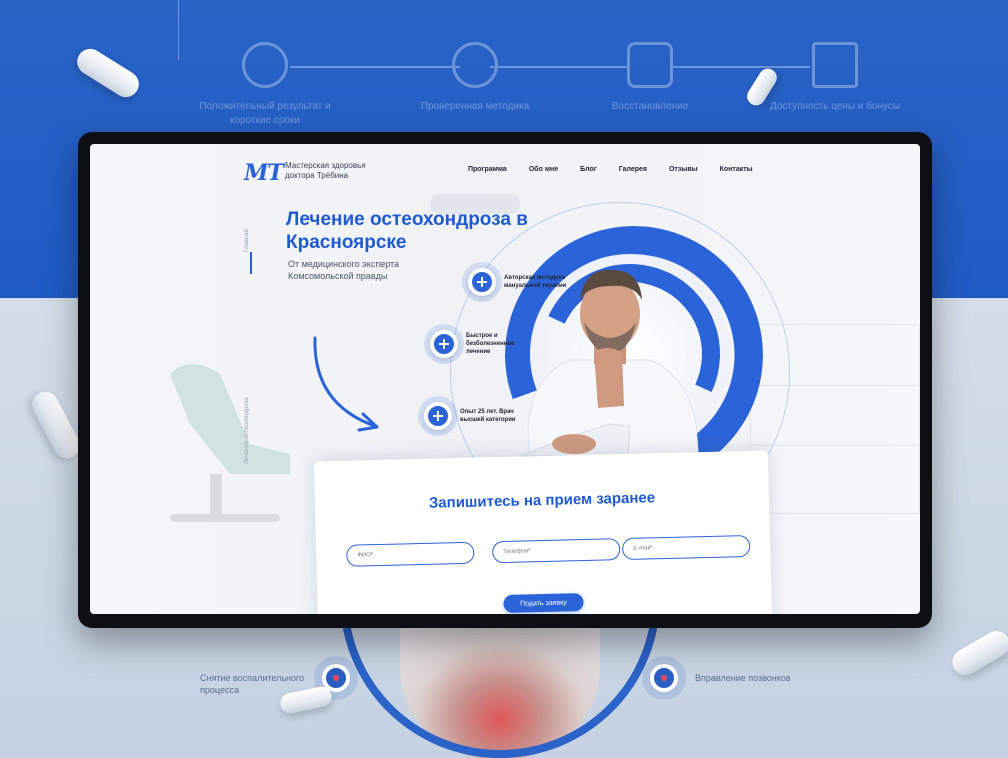 This screenshot has height=758, width=1008. I want to click on backdrop-divider, so click(184, 30).